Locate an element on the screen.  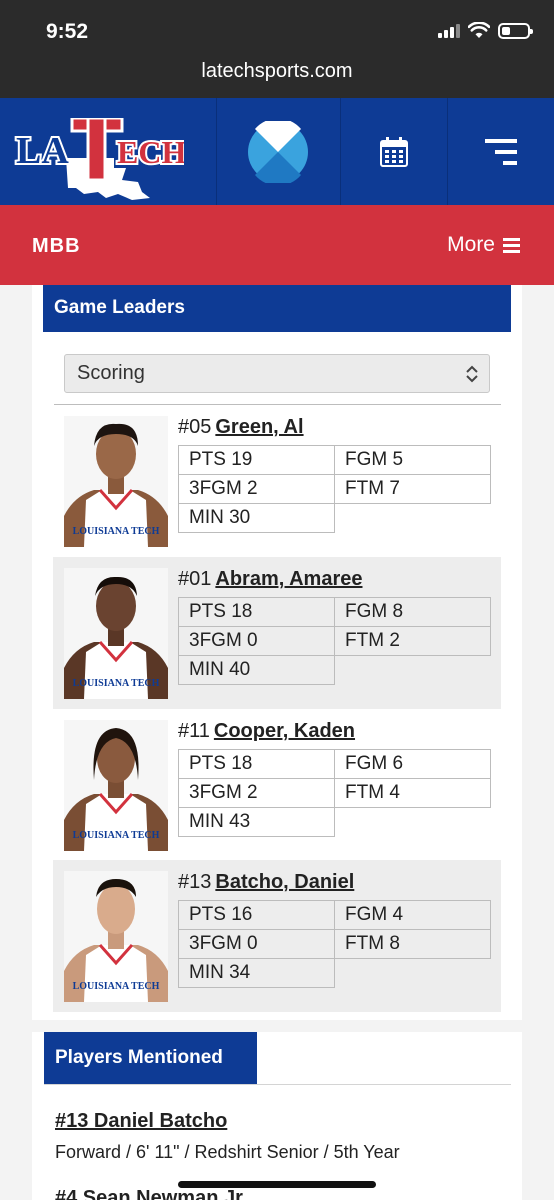
stat-min: MIN 30 is located at coordinates (256, 518).